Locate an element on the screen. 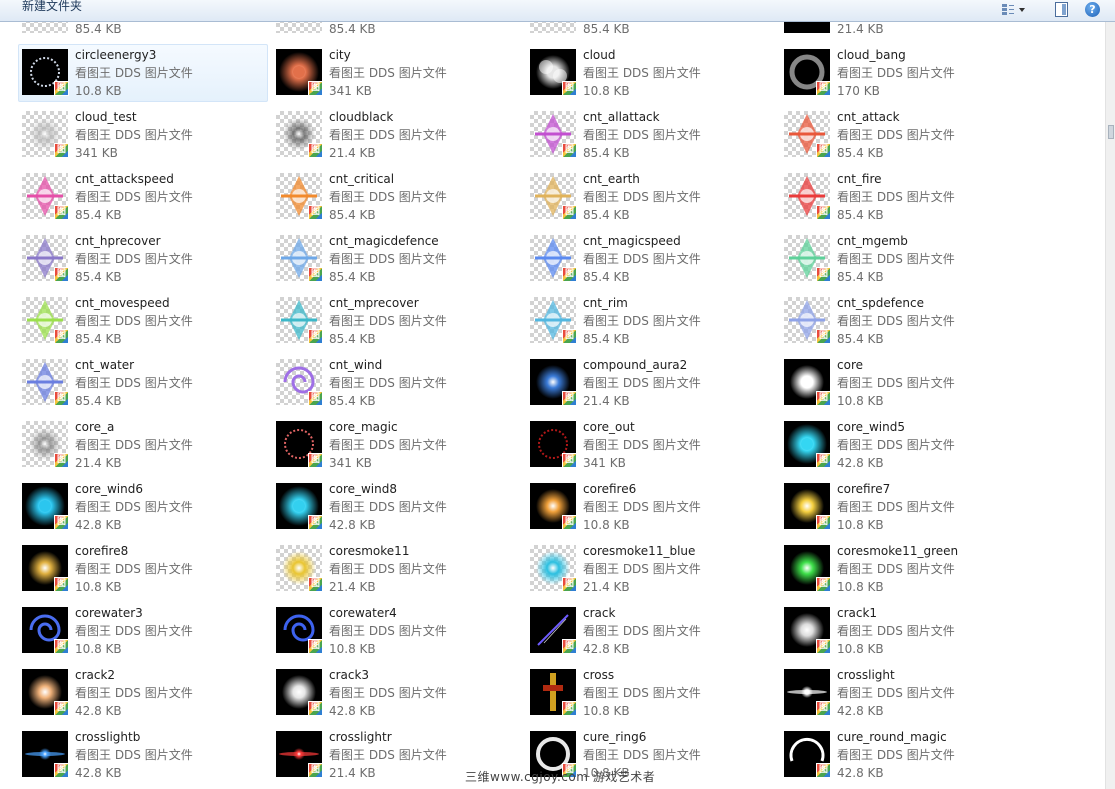  file-item: 图 core_out 看图王 DDS 图片文件 341 KB is located at coordinates (651, 445).